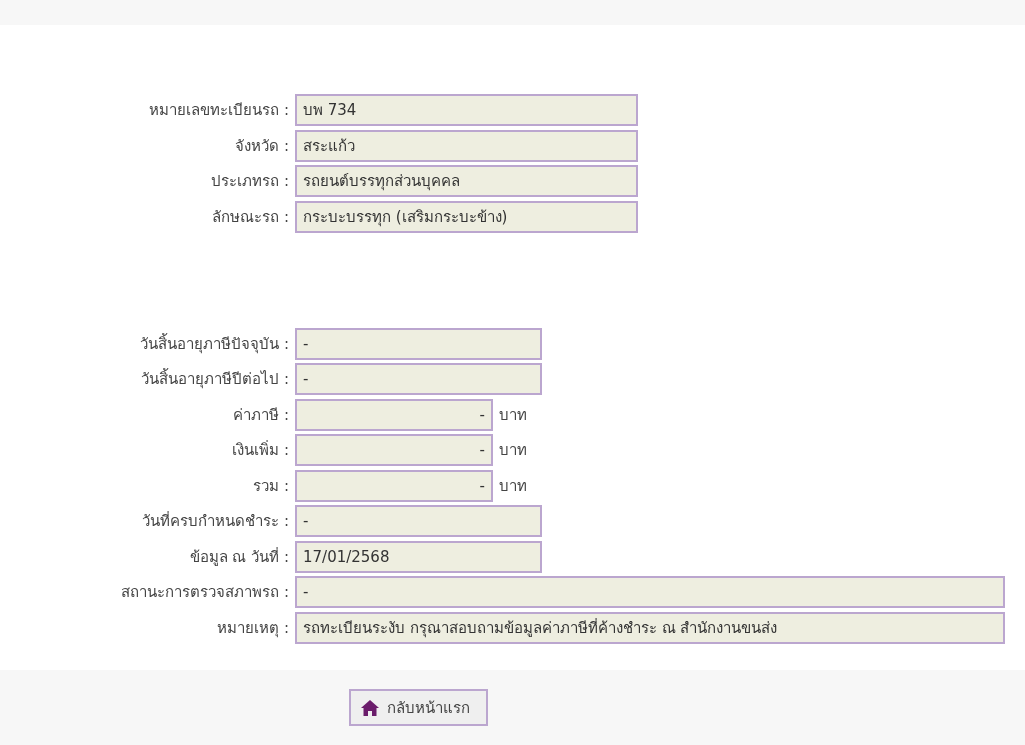  What do you see at coordinates (250, 217) in the screenshot?
I see `field-label: ลักษณะรถ :` at bounding box center [250, 217].